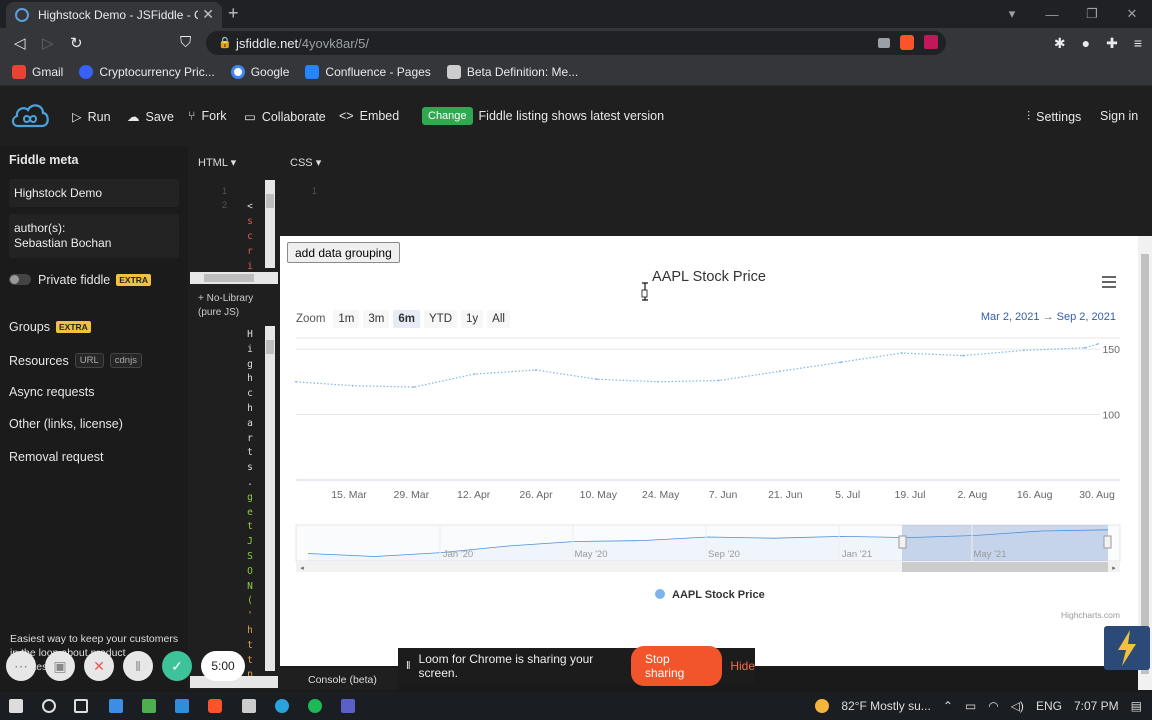 This screenshot has height=720, width=1152. I want to click on run-button: ▷ Run, so click(91, 117).